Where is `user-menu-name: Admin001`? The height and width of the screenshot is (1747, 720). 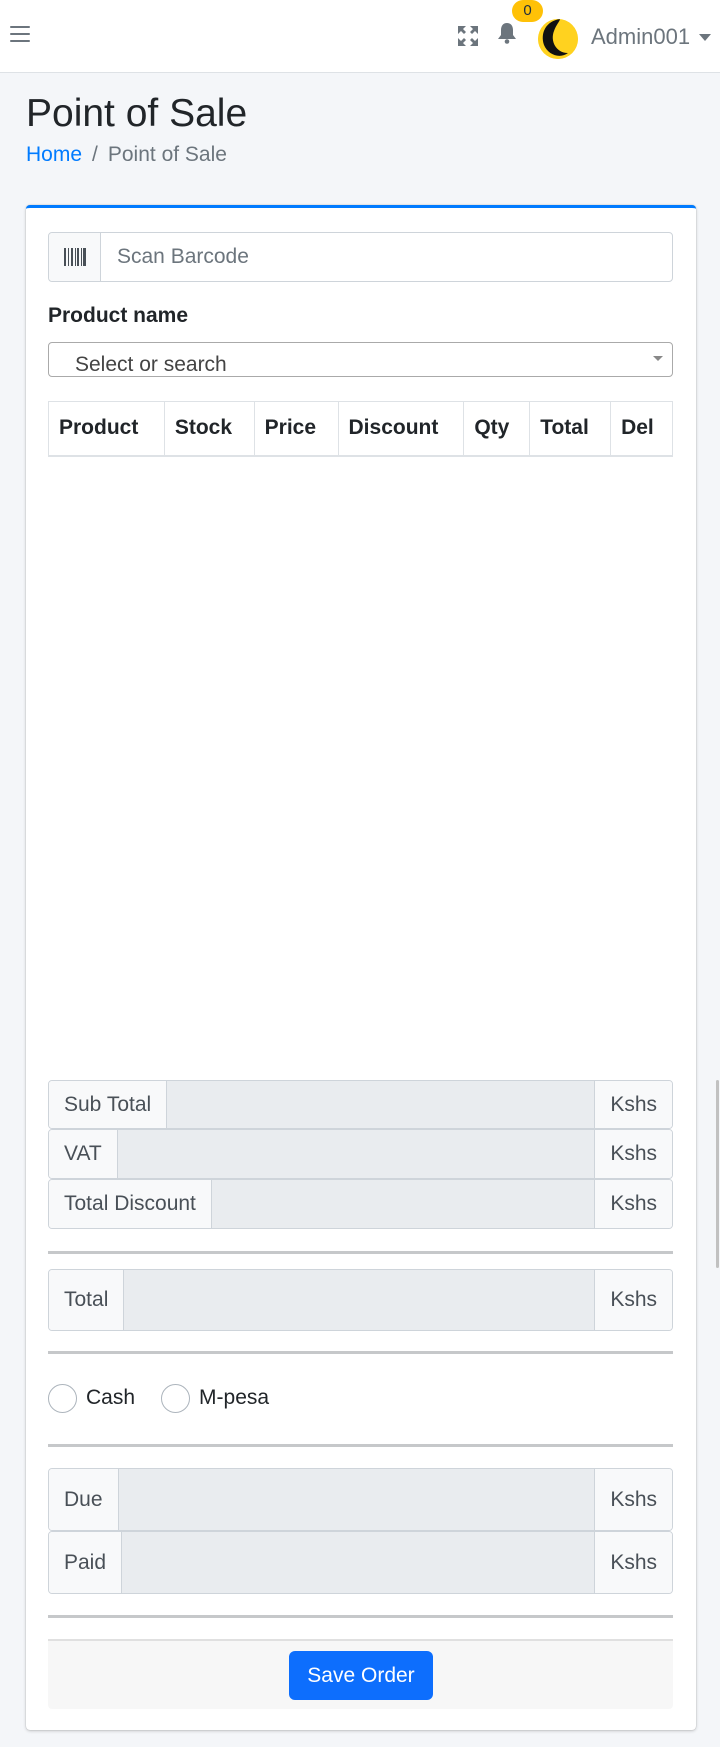 user-menu-name: Admin001 is located at coordinates (640, 37).